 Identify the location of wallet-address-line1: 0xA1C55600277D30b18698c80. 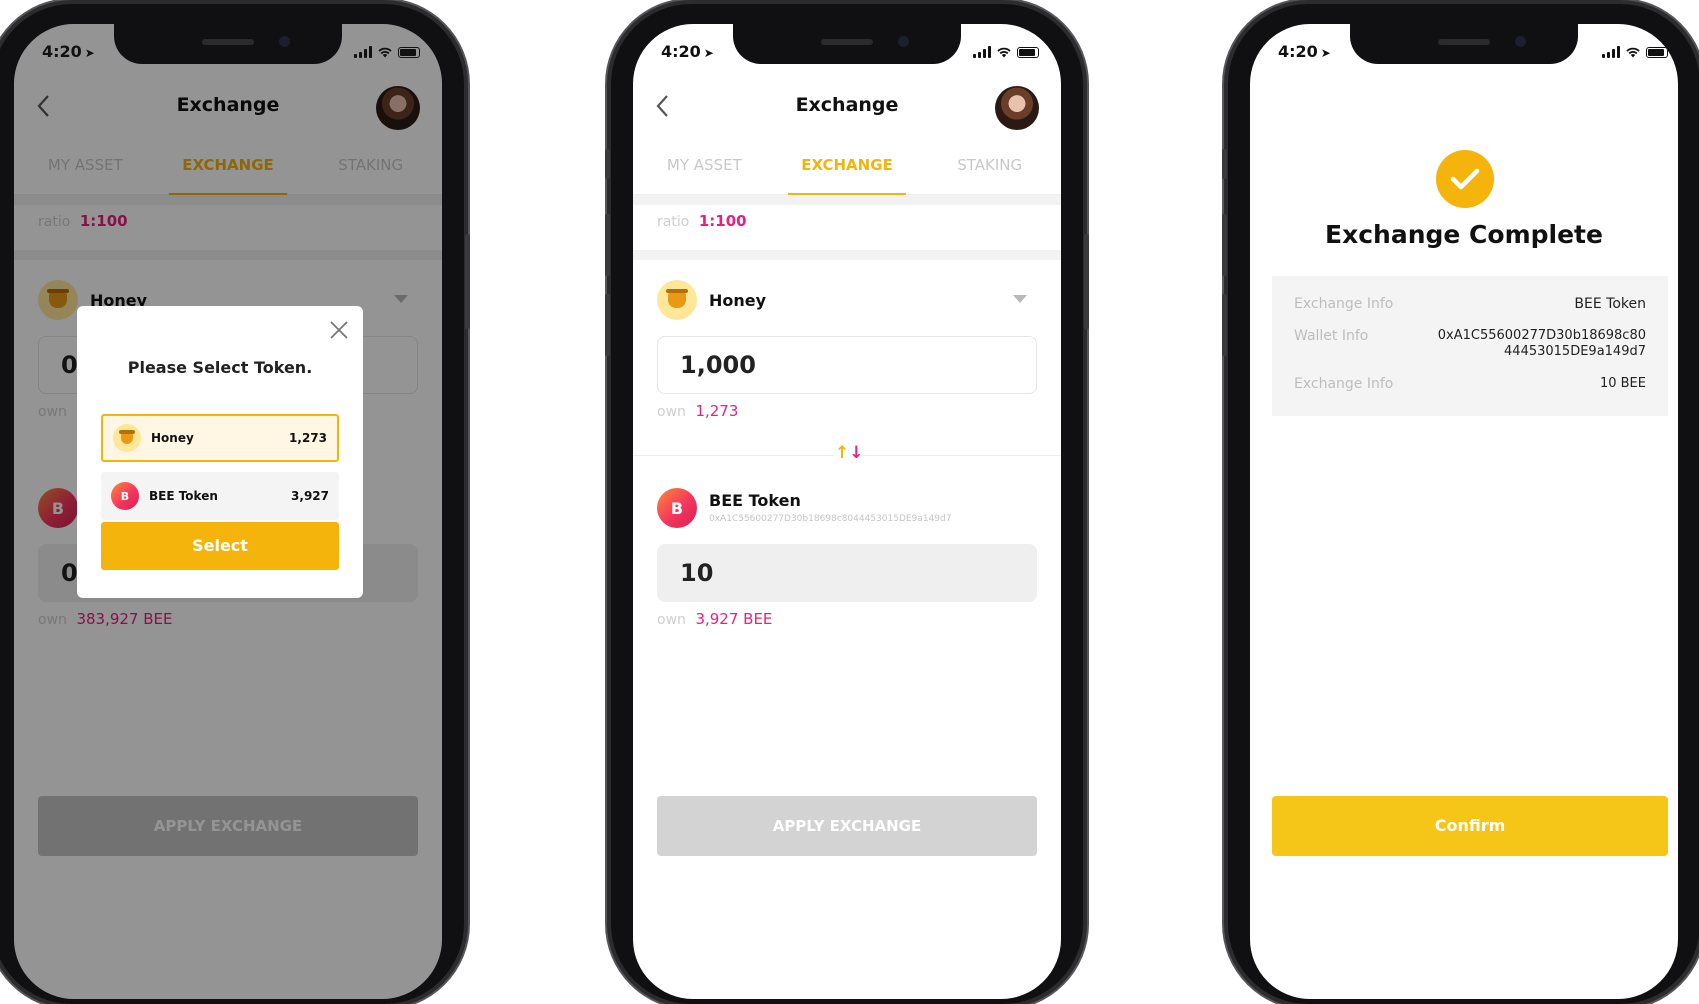
(1541, 335).